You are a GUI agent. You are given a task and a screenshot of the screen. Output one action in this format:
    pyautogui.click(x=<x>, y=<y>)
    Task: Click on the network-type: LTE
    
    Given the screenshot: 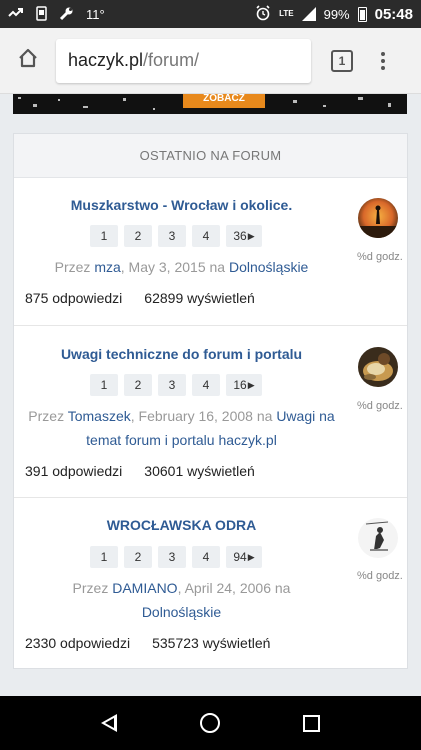 What is the action you would take?
    pyautogui.click(x=286, y=13)
    